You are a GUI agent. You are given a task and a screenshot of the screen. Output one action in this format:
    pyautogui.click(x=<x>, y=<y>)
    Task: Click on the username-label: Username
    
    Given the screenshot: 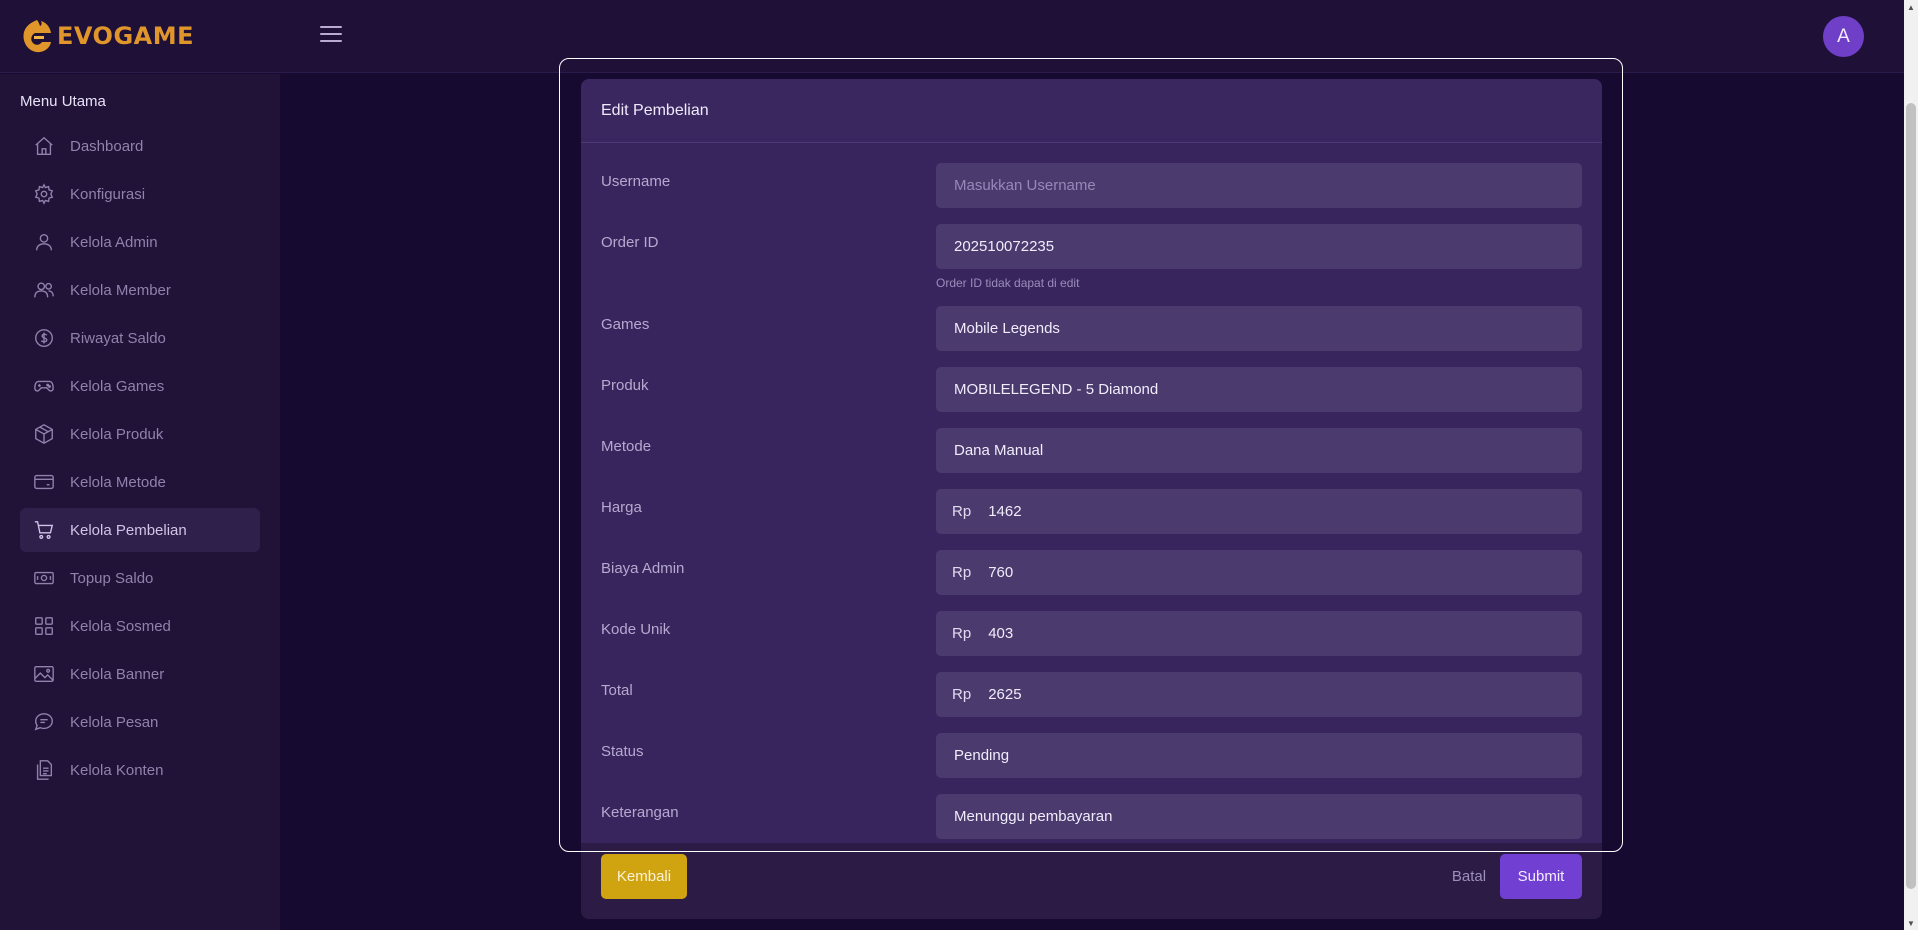 What is the action you would take?
    pyautogui.click(x=636, y=181)
    